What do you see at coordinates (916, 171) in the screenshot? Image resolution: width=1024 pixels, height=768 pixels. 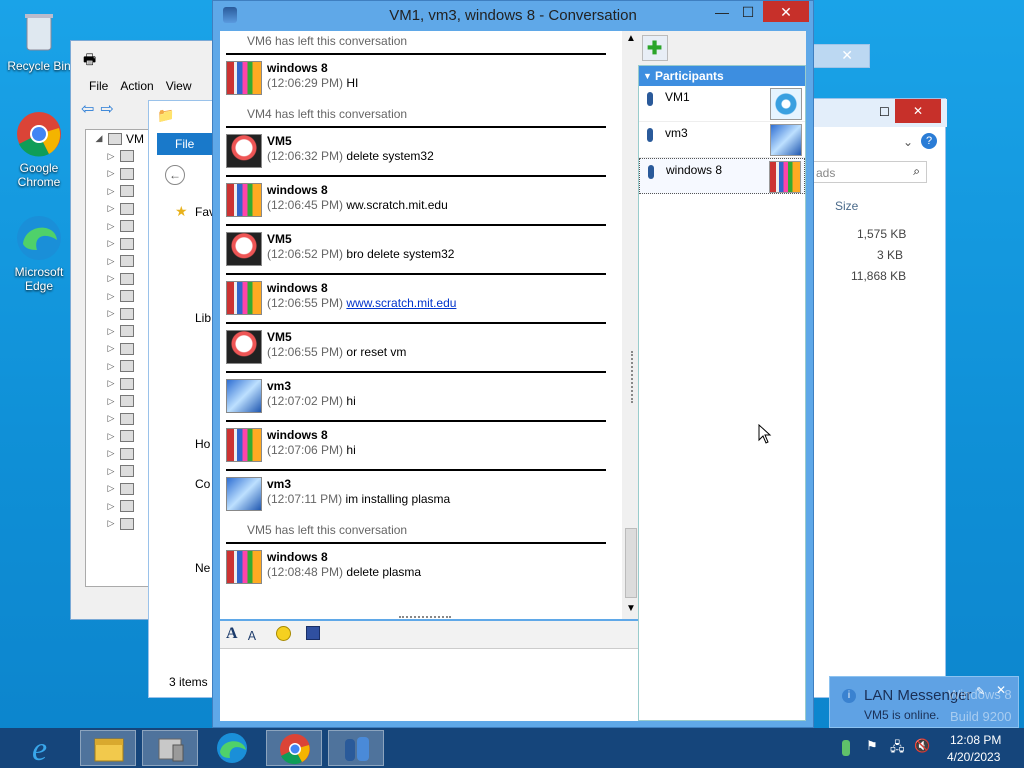 I see `search-icon: ⌕` at bounding box center [916, 171].